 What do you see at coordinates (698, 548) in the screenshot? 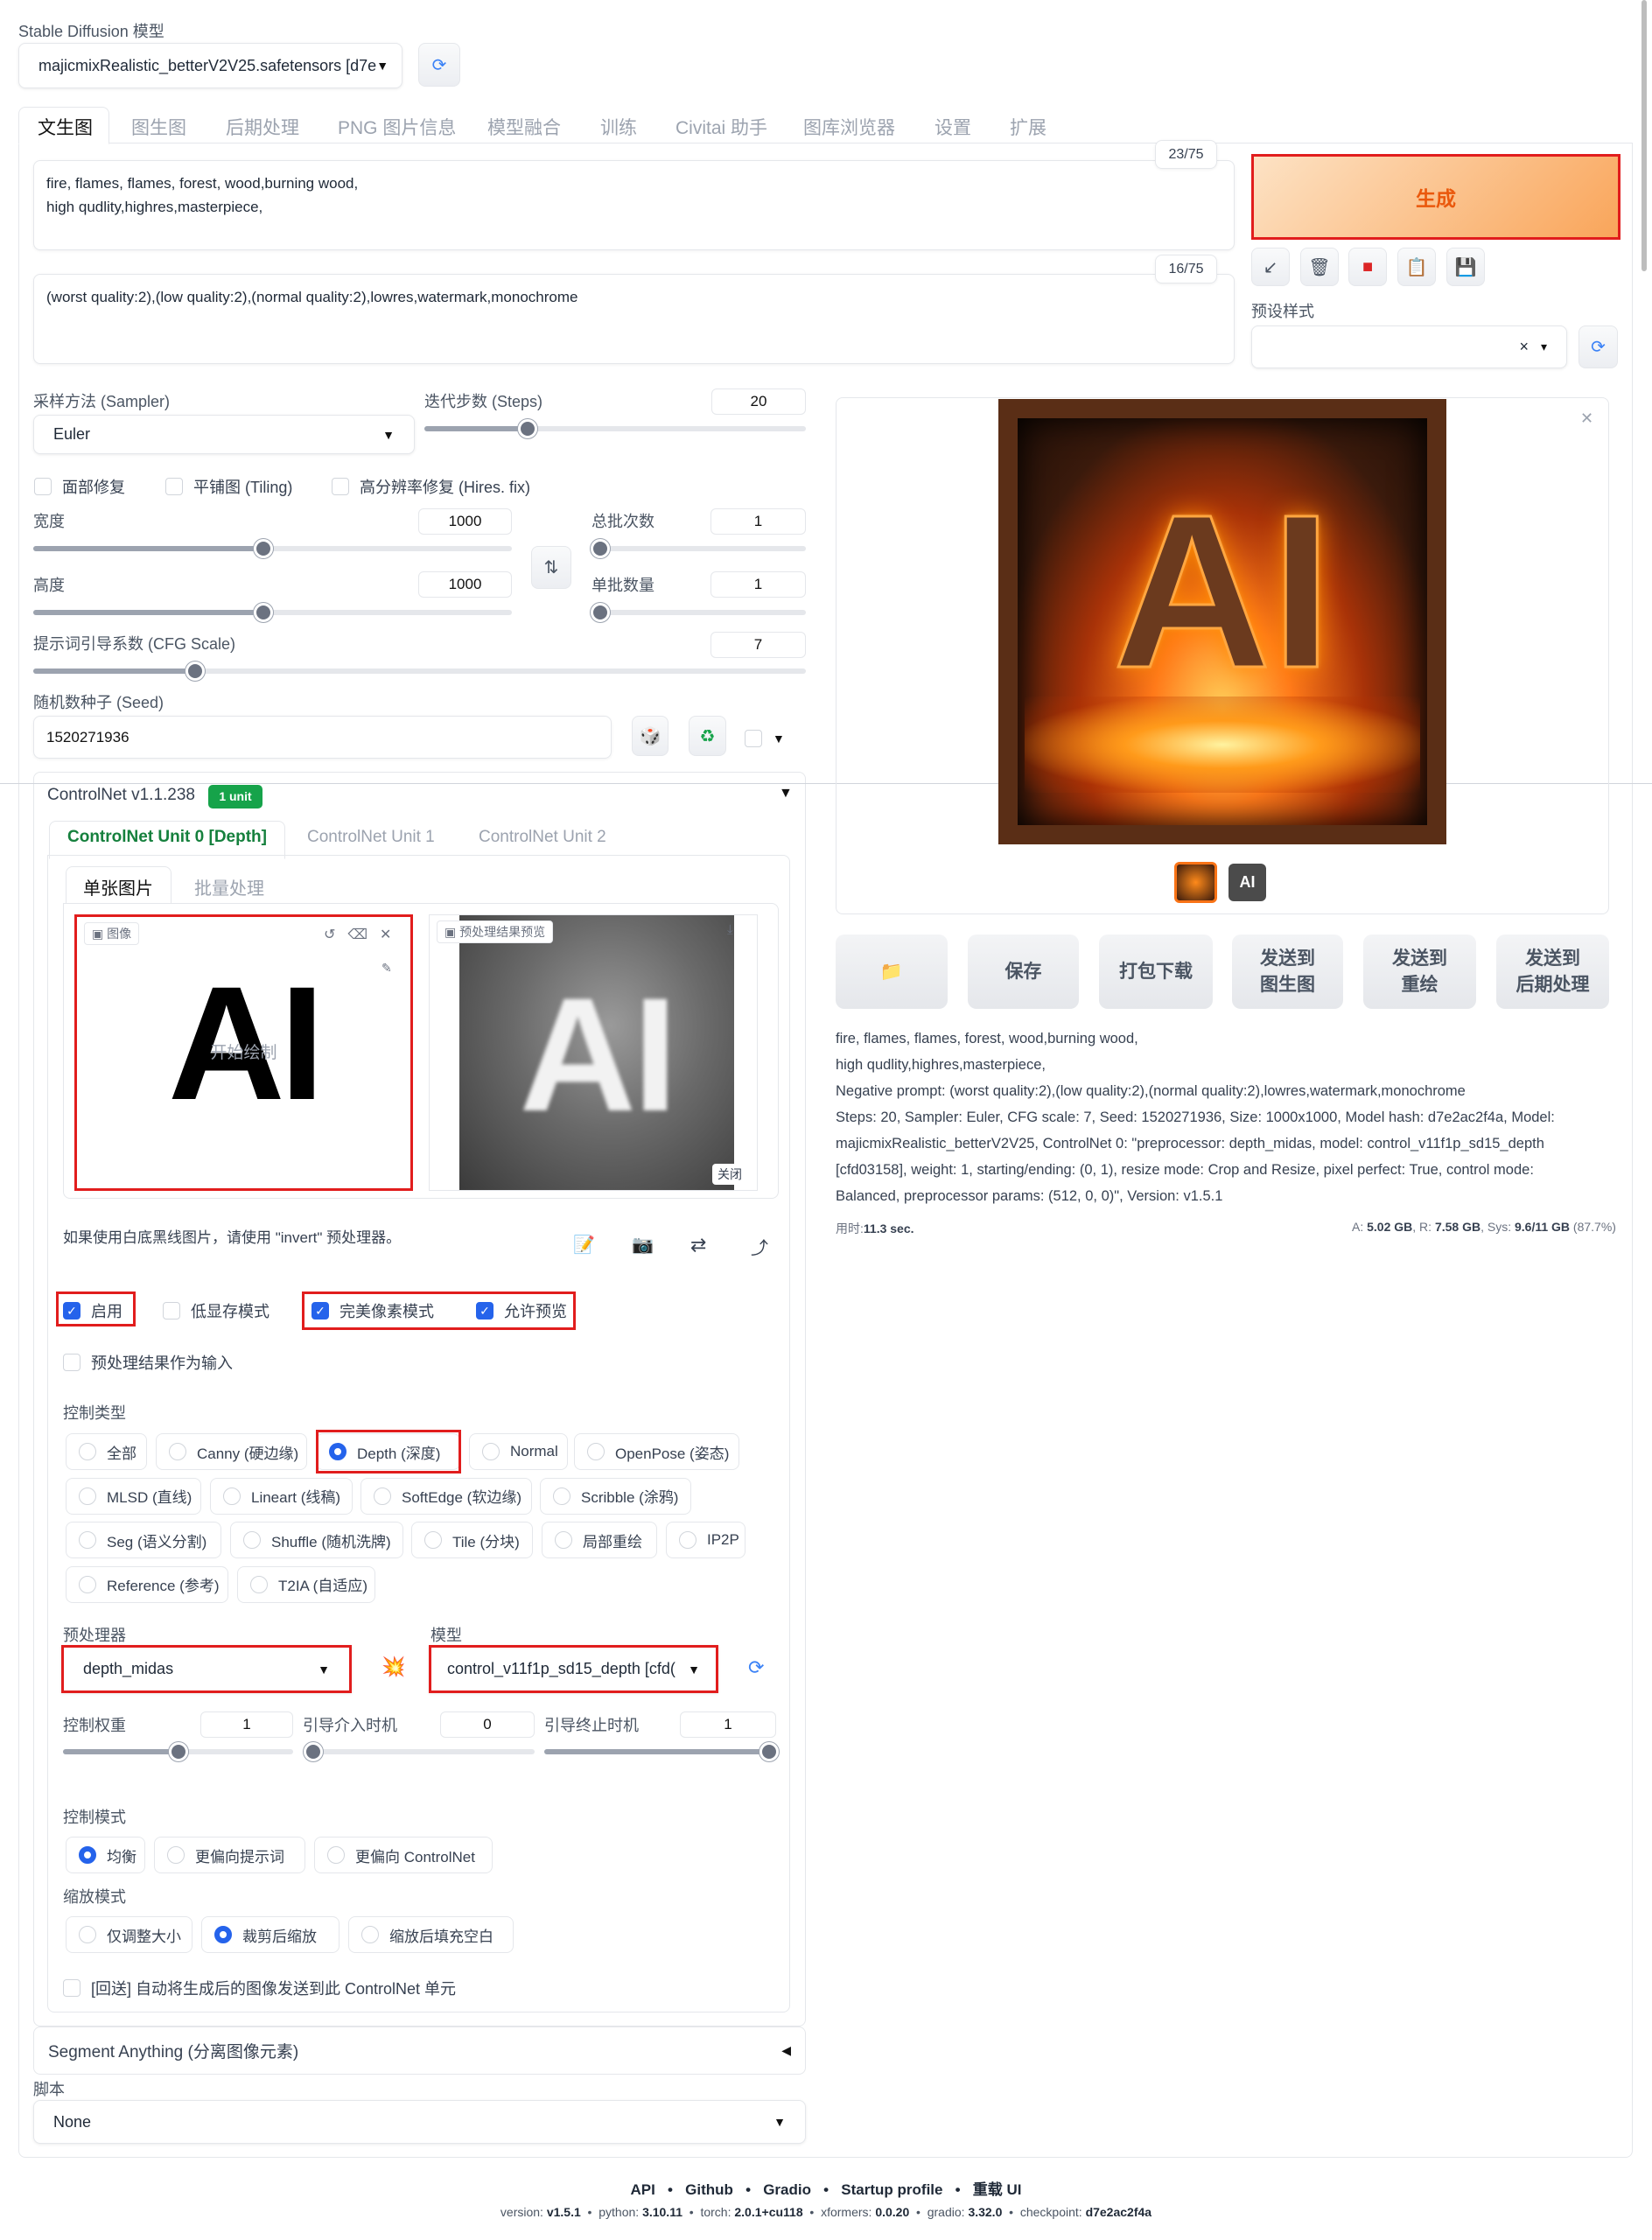
I see `batch-count-slider` at bounding box center [698, 548].